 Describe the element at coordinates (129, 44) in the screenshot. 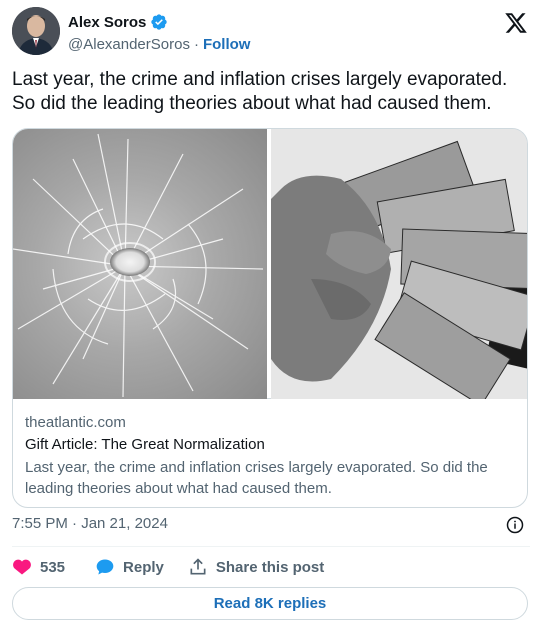

I see `author-handle: @AlexanderSoros` at that location.